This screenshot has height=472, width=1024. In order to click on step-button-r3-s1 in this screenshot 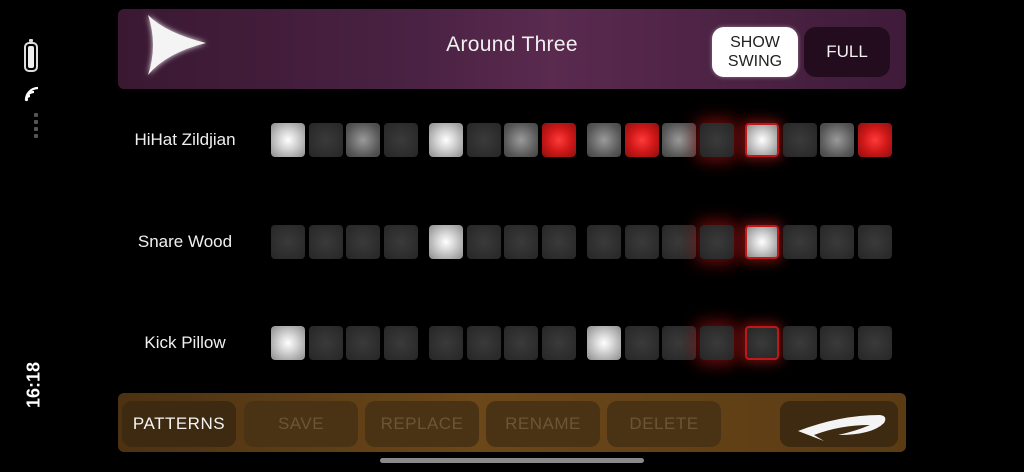, I will do `click(288, 343)`.